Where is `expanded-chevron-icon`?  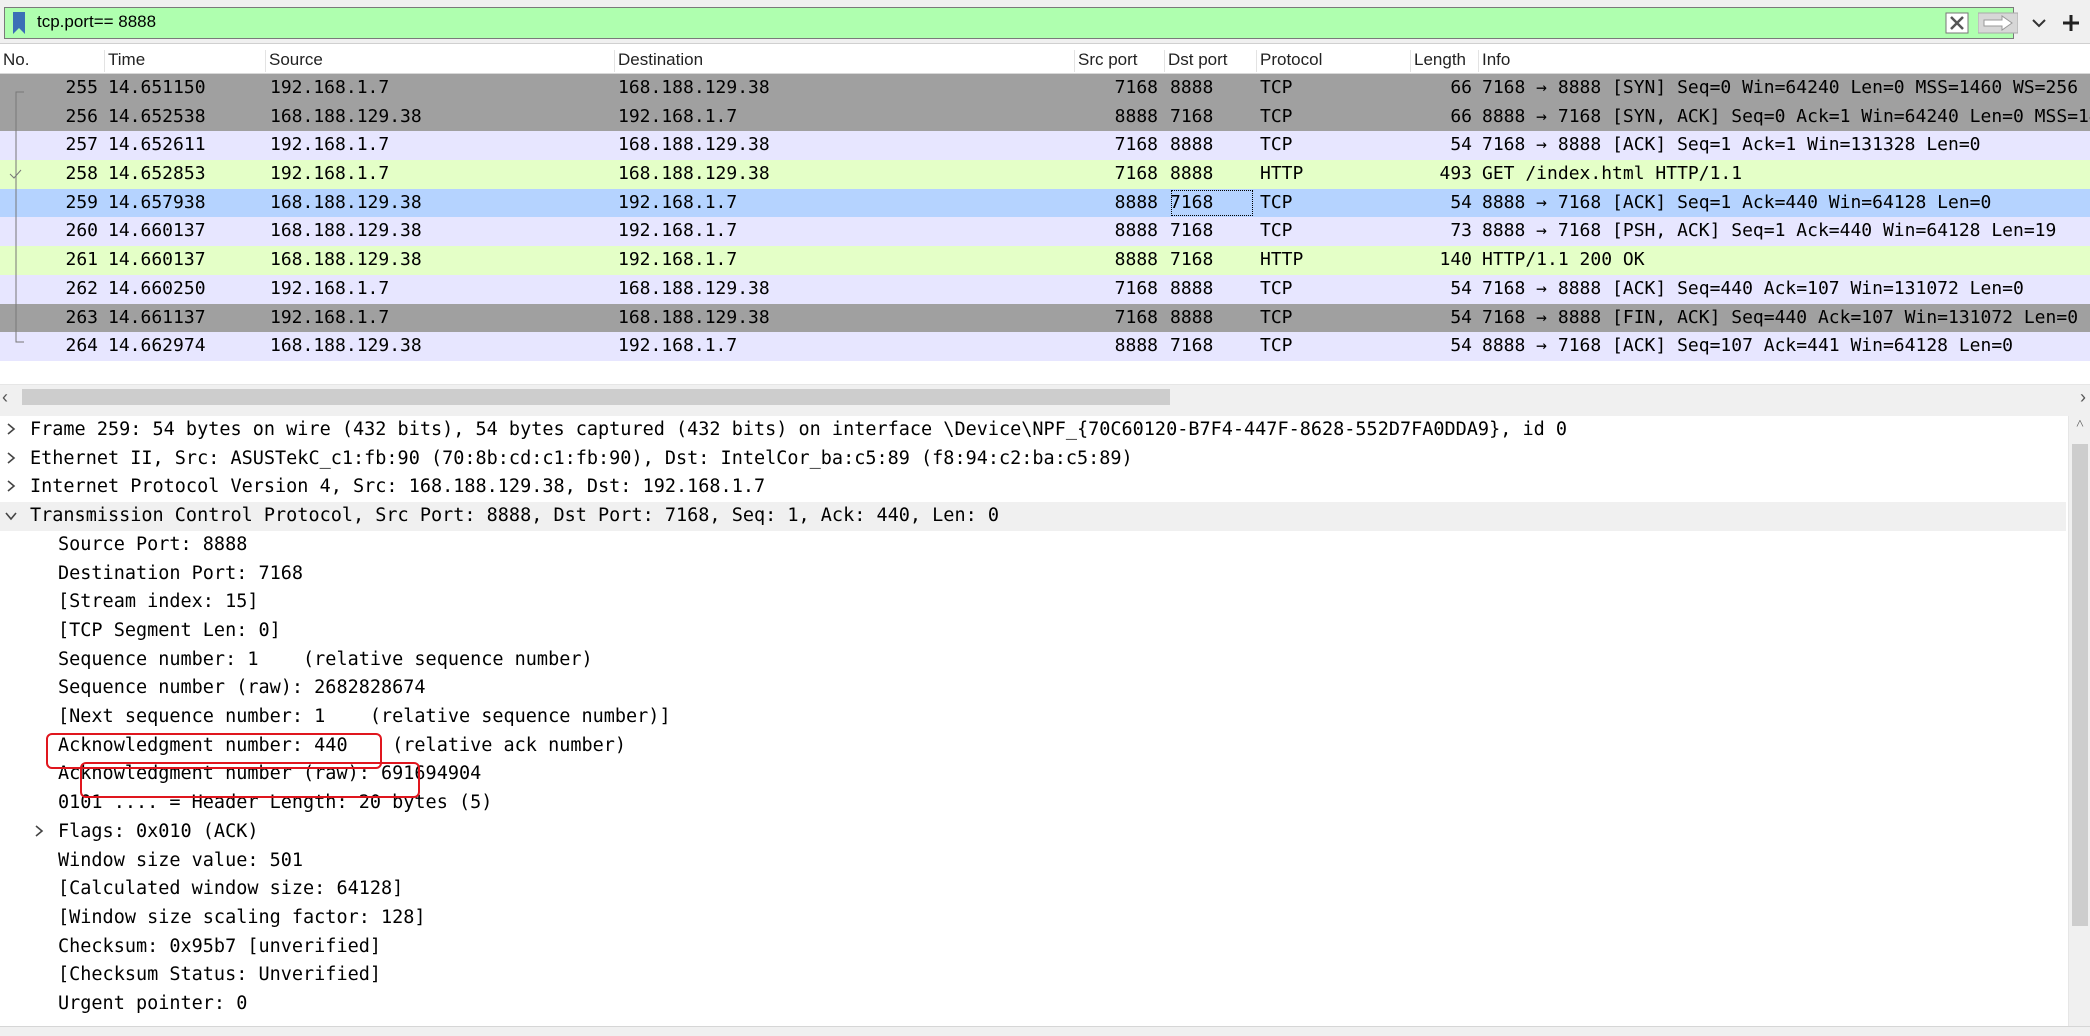
expanded-chevron-icon is located at coordinates (11, 516).